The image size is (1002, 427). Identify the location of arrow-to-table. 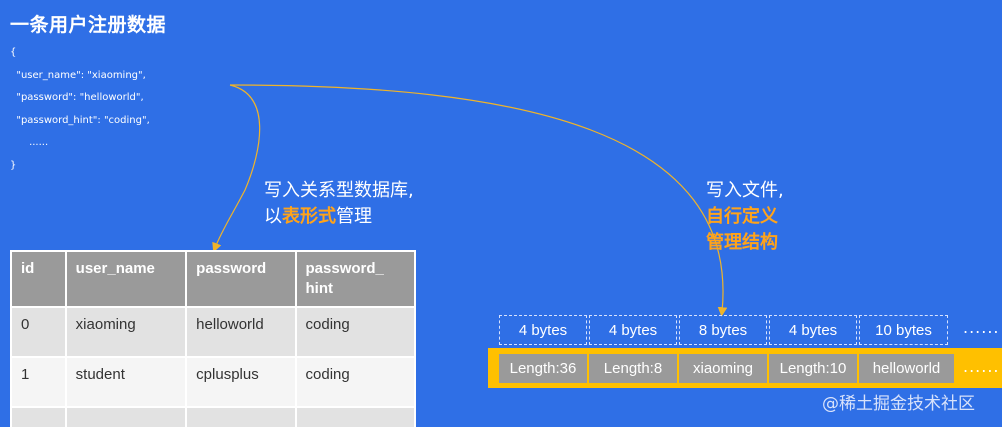
(236, 168).